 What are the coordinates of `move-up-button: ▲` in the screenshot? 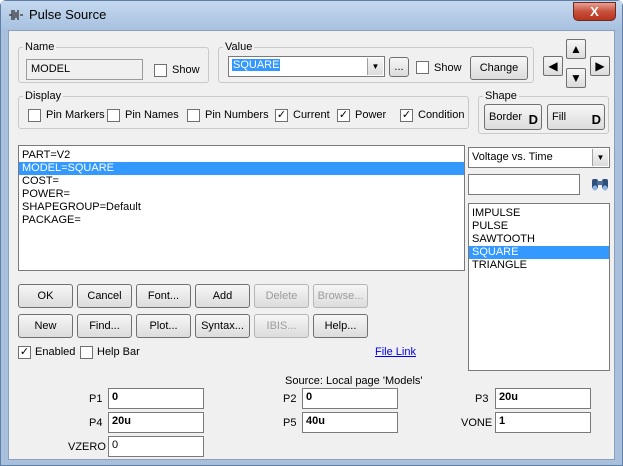 It's located at (576, 49).